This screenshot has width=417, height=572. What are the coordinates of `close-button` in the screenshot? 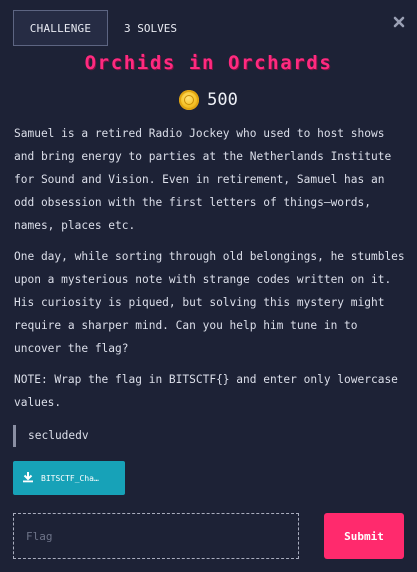 It's located at (399, 22).